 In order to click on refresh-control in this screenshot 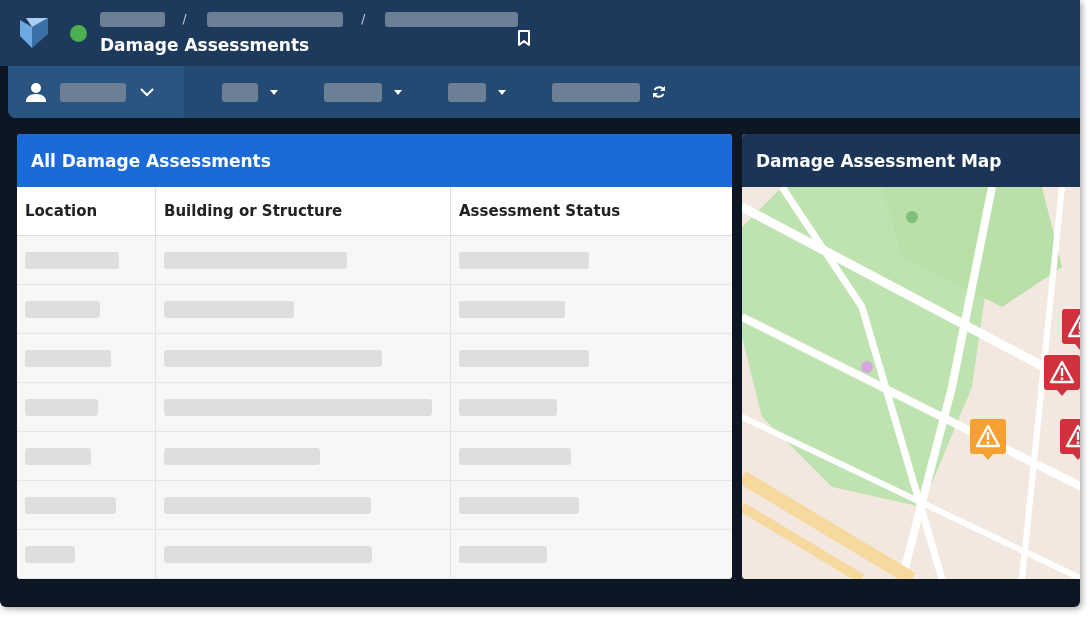, I will do `click(609, 92)`.